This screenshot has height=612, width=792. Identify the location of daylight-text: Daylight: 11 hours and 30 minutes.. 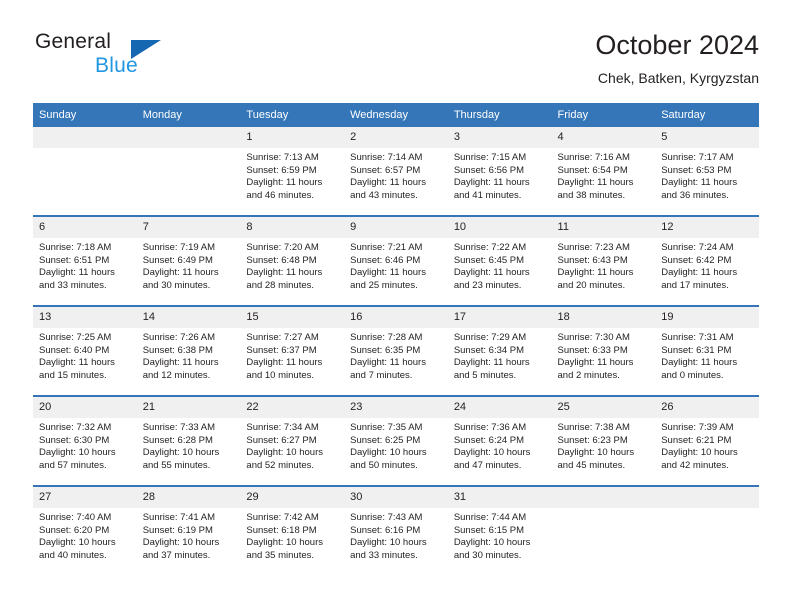
(180, 279).